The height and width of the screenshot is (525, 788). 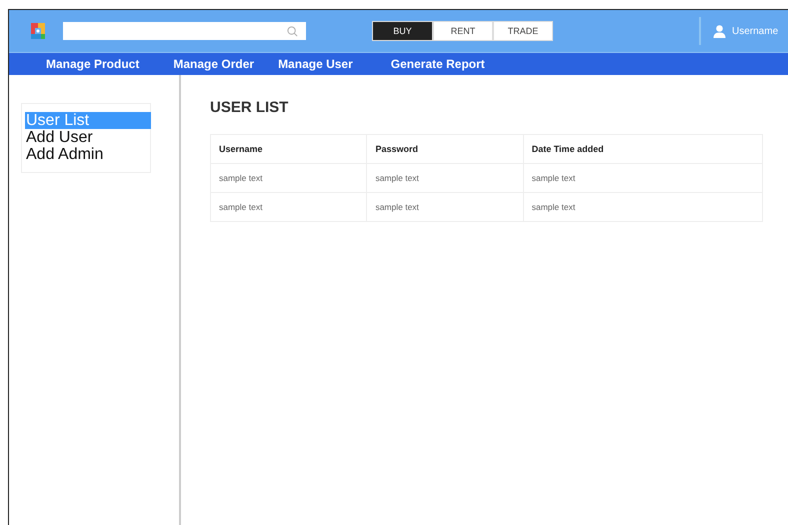 What do you see at coordinates (213, 64) in the screenshot?
I see `nav-link: Manage Order` at bounding box center [213, 64].